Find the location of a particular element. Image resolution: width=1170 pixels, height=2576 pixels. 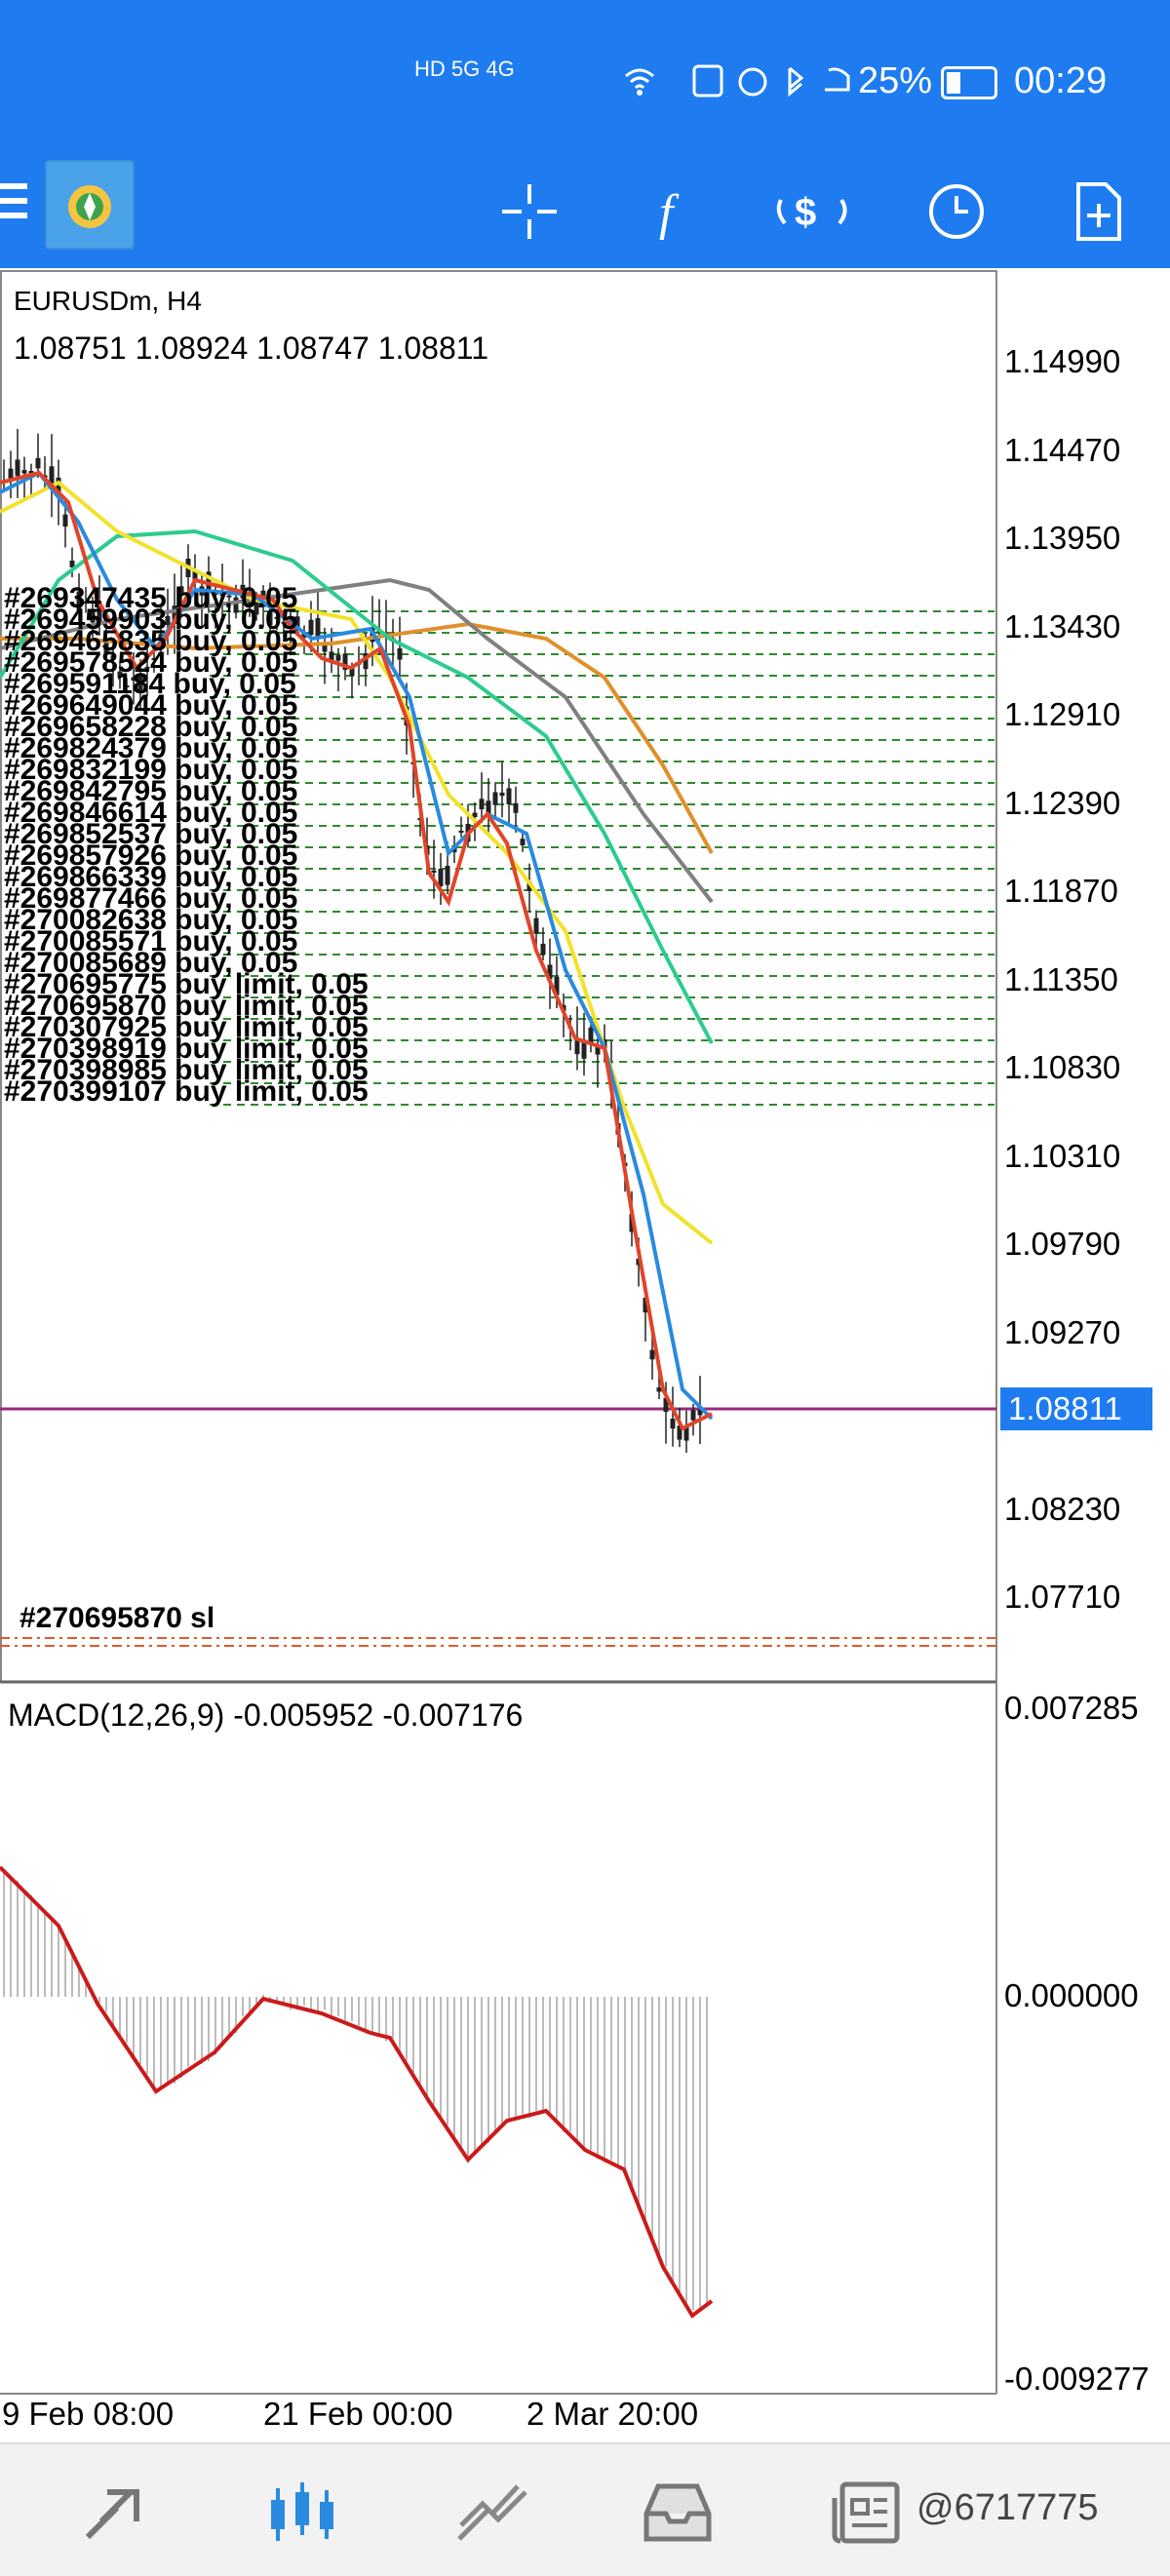

quotes-icon is located at coordinates (117, 2513).